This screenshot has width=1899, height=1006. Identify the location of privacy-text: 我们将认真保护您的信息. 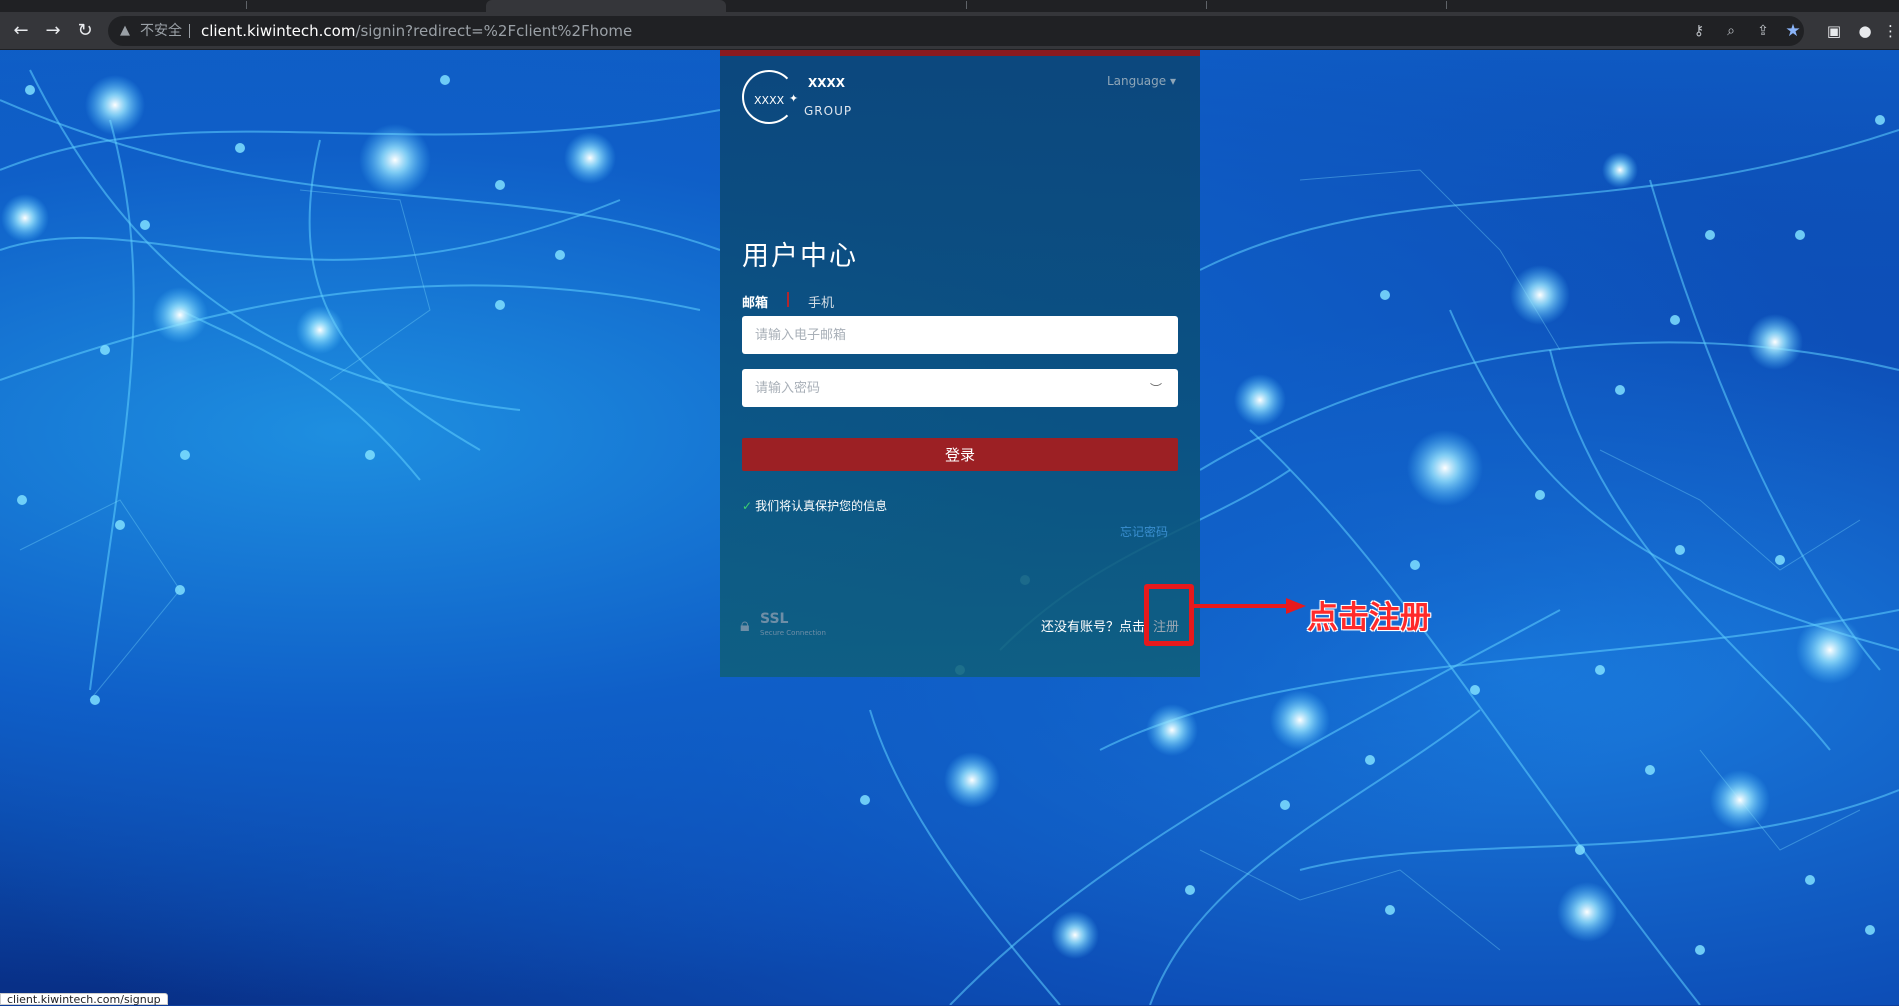
(821, 506).